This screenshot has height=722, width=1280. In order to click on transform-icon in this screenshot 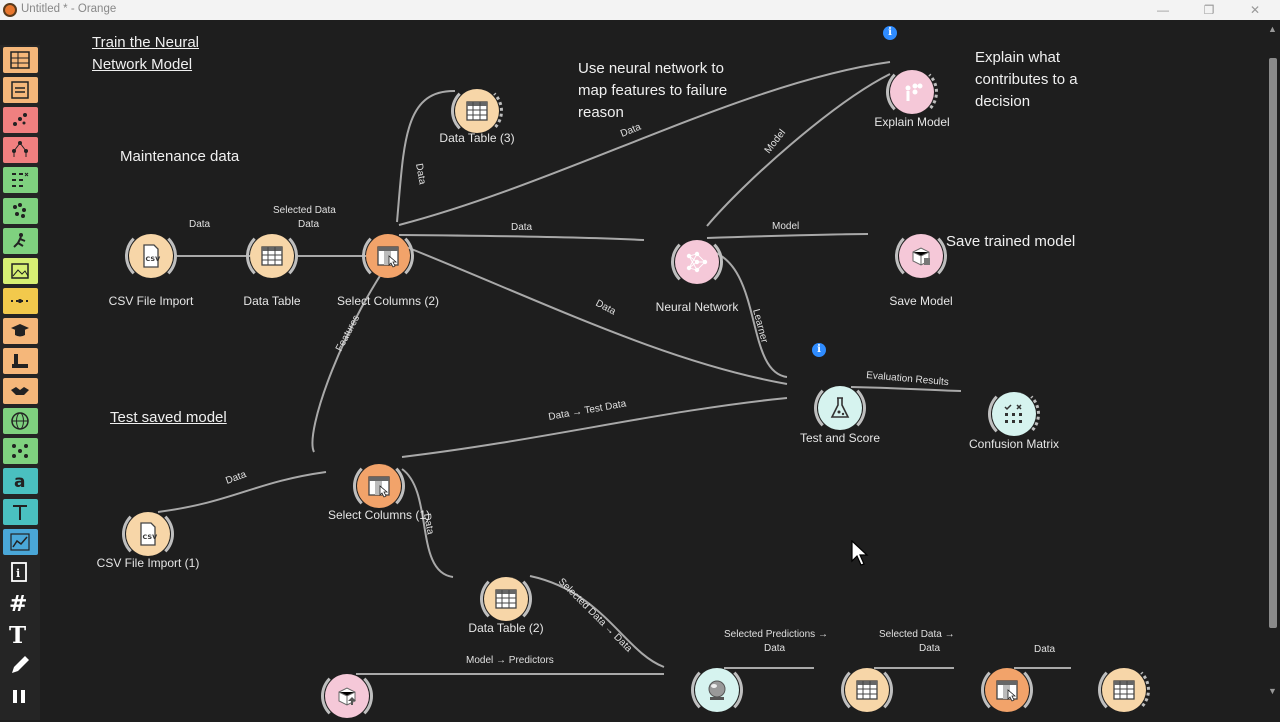, I will do `click(20, 90)`.